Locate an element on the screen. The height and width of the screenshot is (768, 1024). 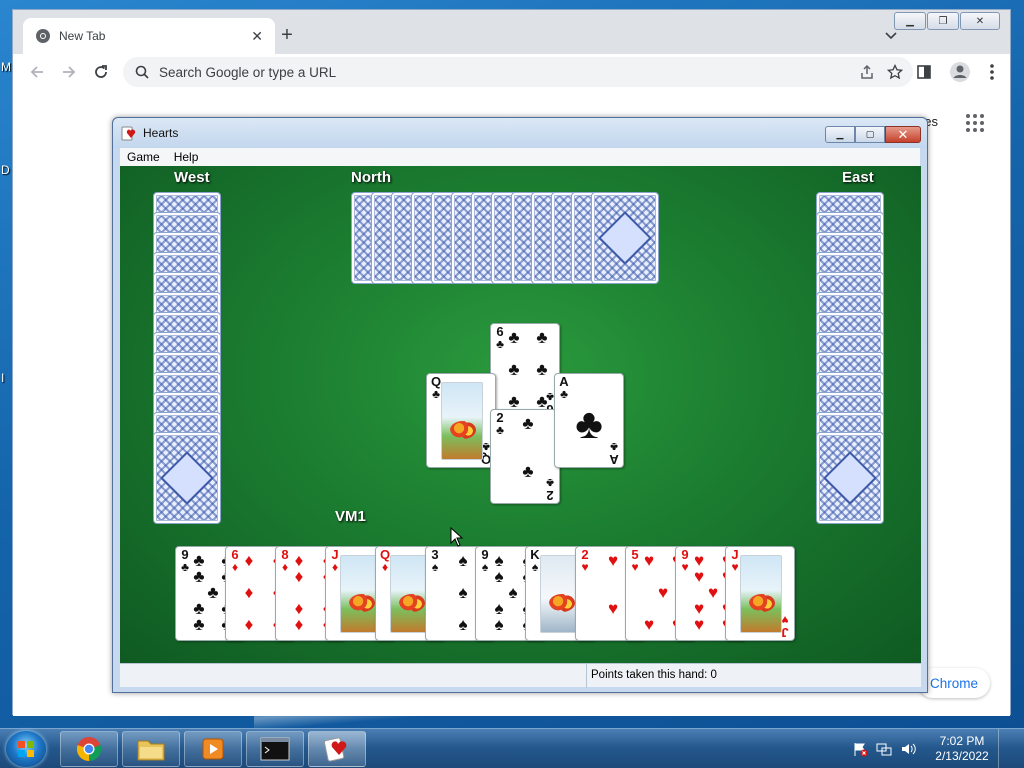
menu-help: Help is located at coordinates (186, 157).